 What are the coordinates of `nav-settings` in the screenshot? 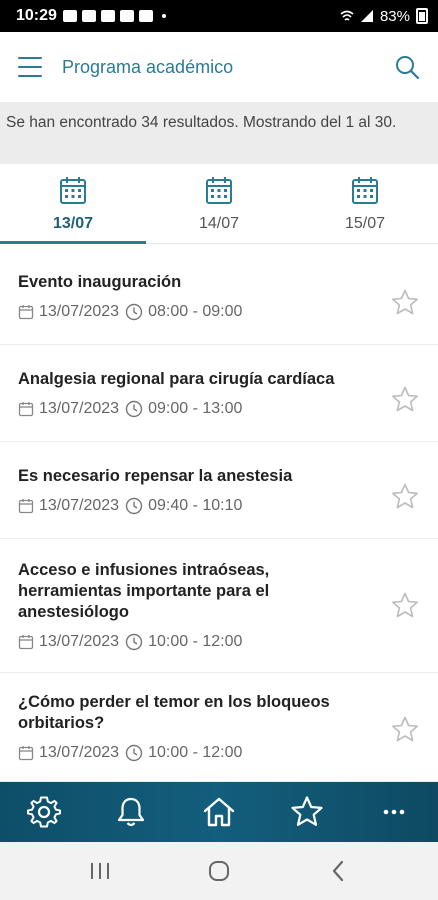 It's located at (44, 812).